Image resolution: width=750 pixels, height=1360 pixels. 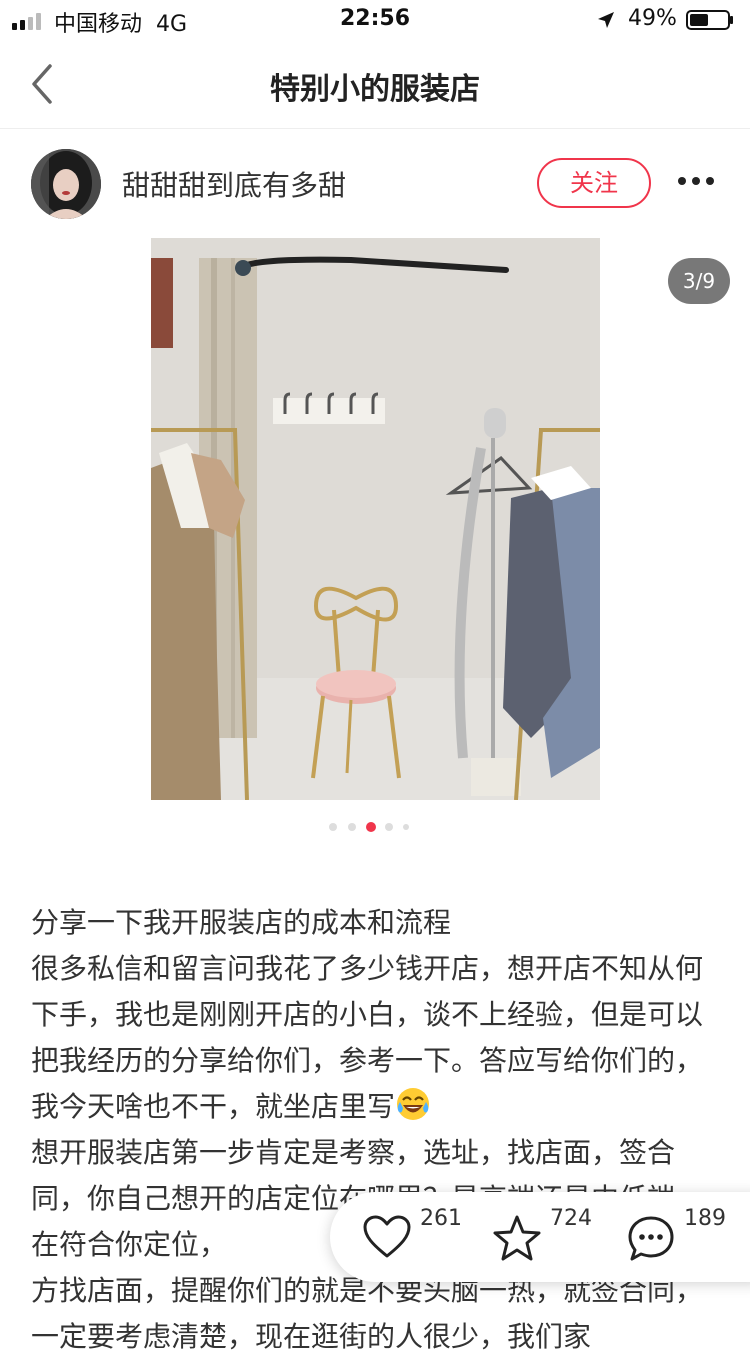 What do you see at coordinates (606, 20) in the screenshot?
I see `location-arrow-icon` at bounding box center [606, 20].